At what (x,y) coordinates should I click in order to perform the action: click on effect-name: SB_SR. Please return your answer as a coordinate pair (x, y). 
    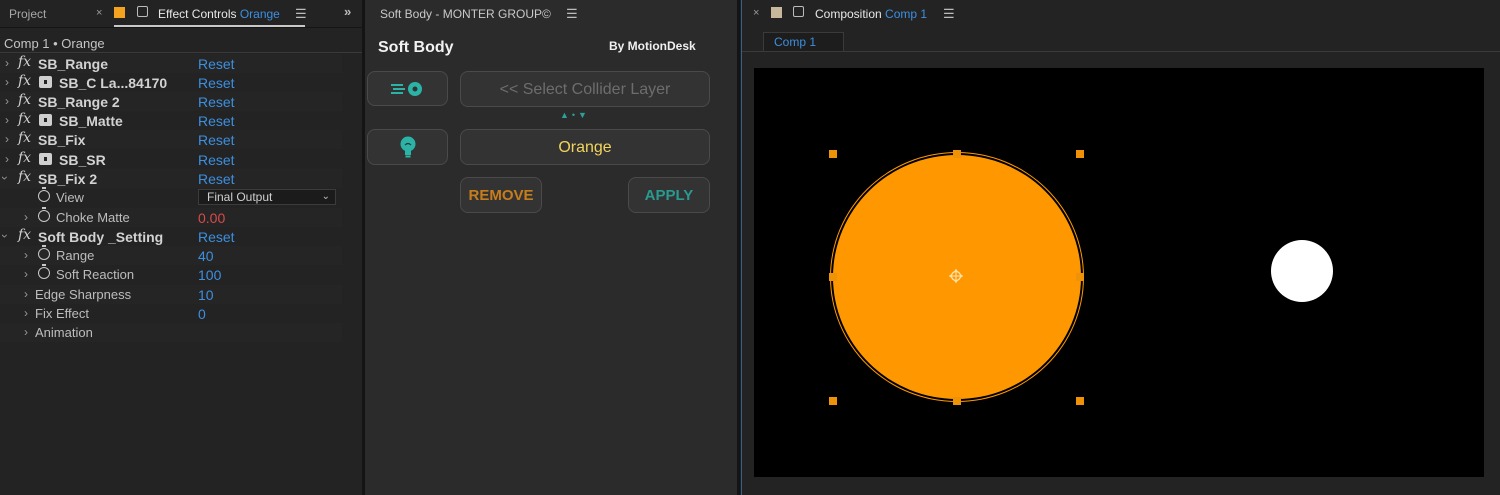
    Looking at the image, I should click on (82, 160).